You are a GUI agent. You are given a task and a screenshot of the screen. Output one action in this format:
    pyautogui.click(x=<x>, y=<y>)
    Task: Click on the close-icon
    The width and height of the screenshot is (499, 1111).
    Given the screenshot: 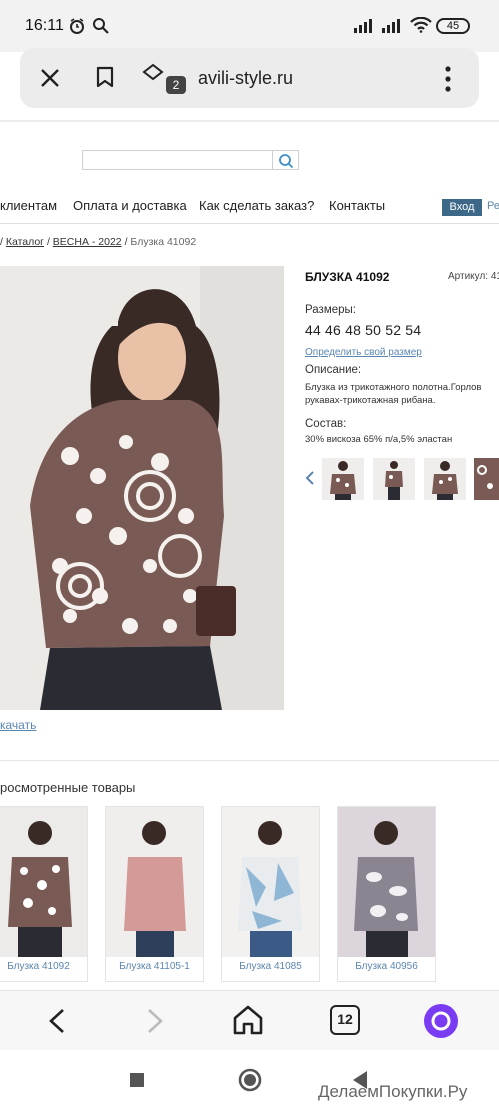 What is the action you would take?
    pyautogui.click(x=50, y=78)
    